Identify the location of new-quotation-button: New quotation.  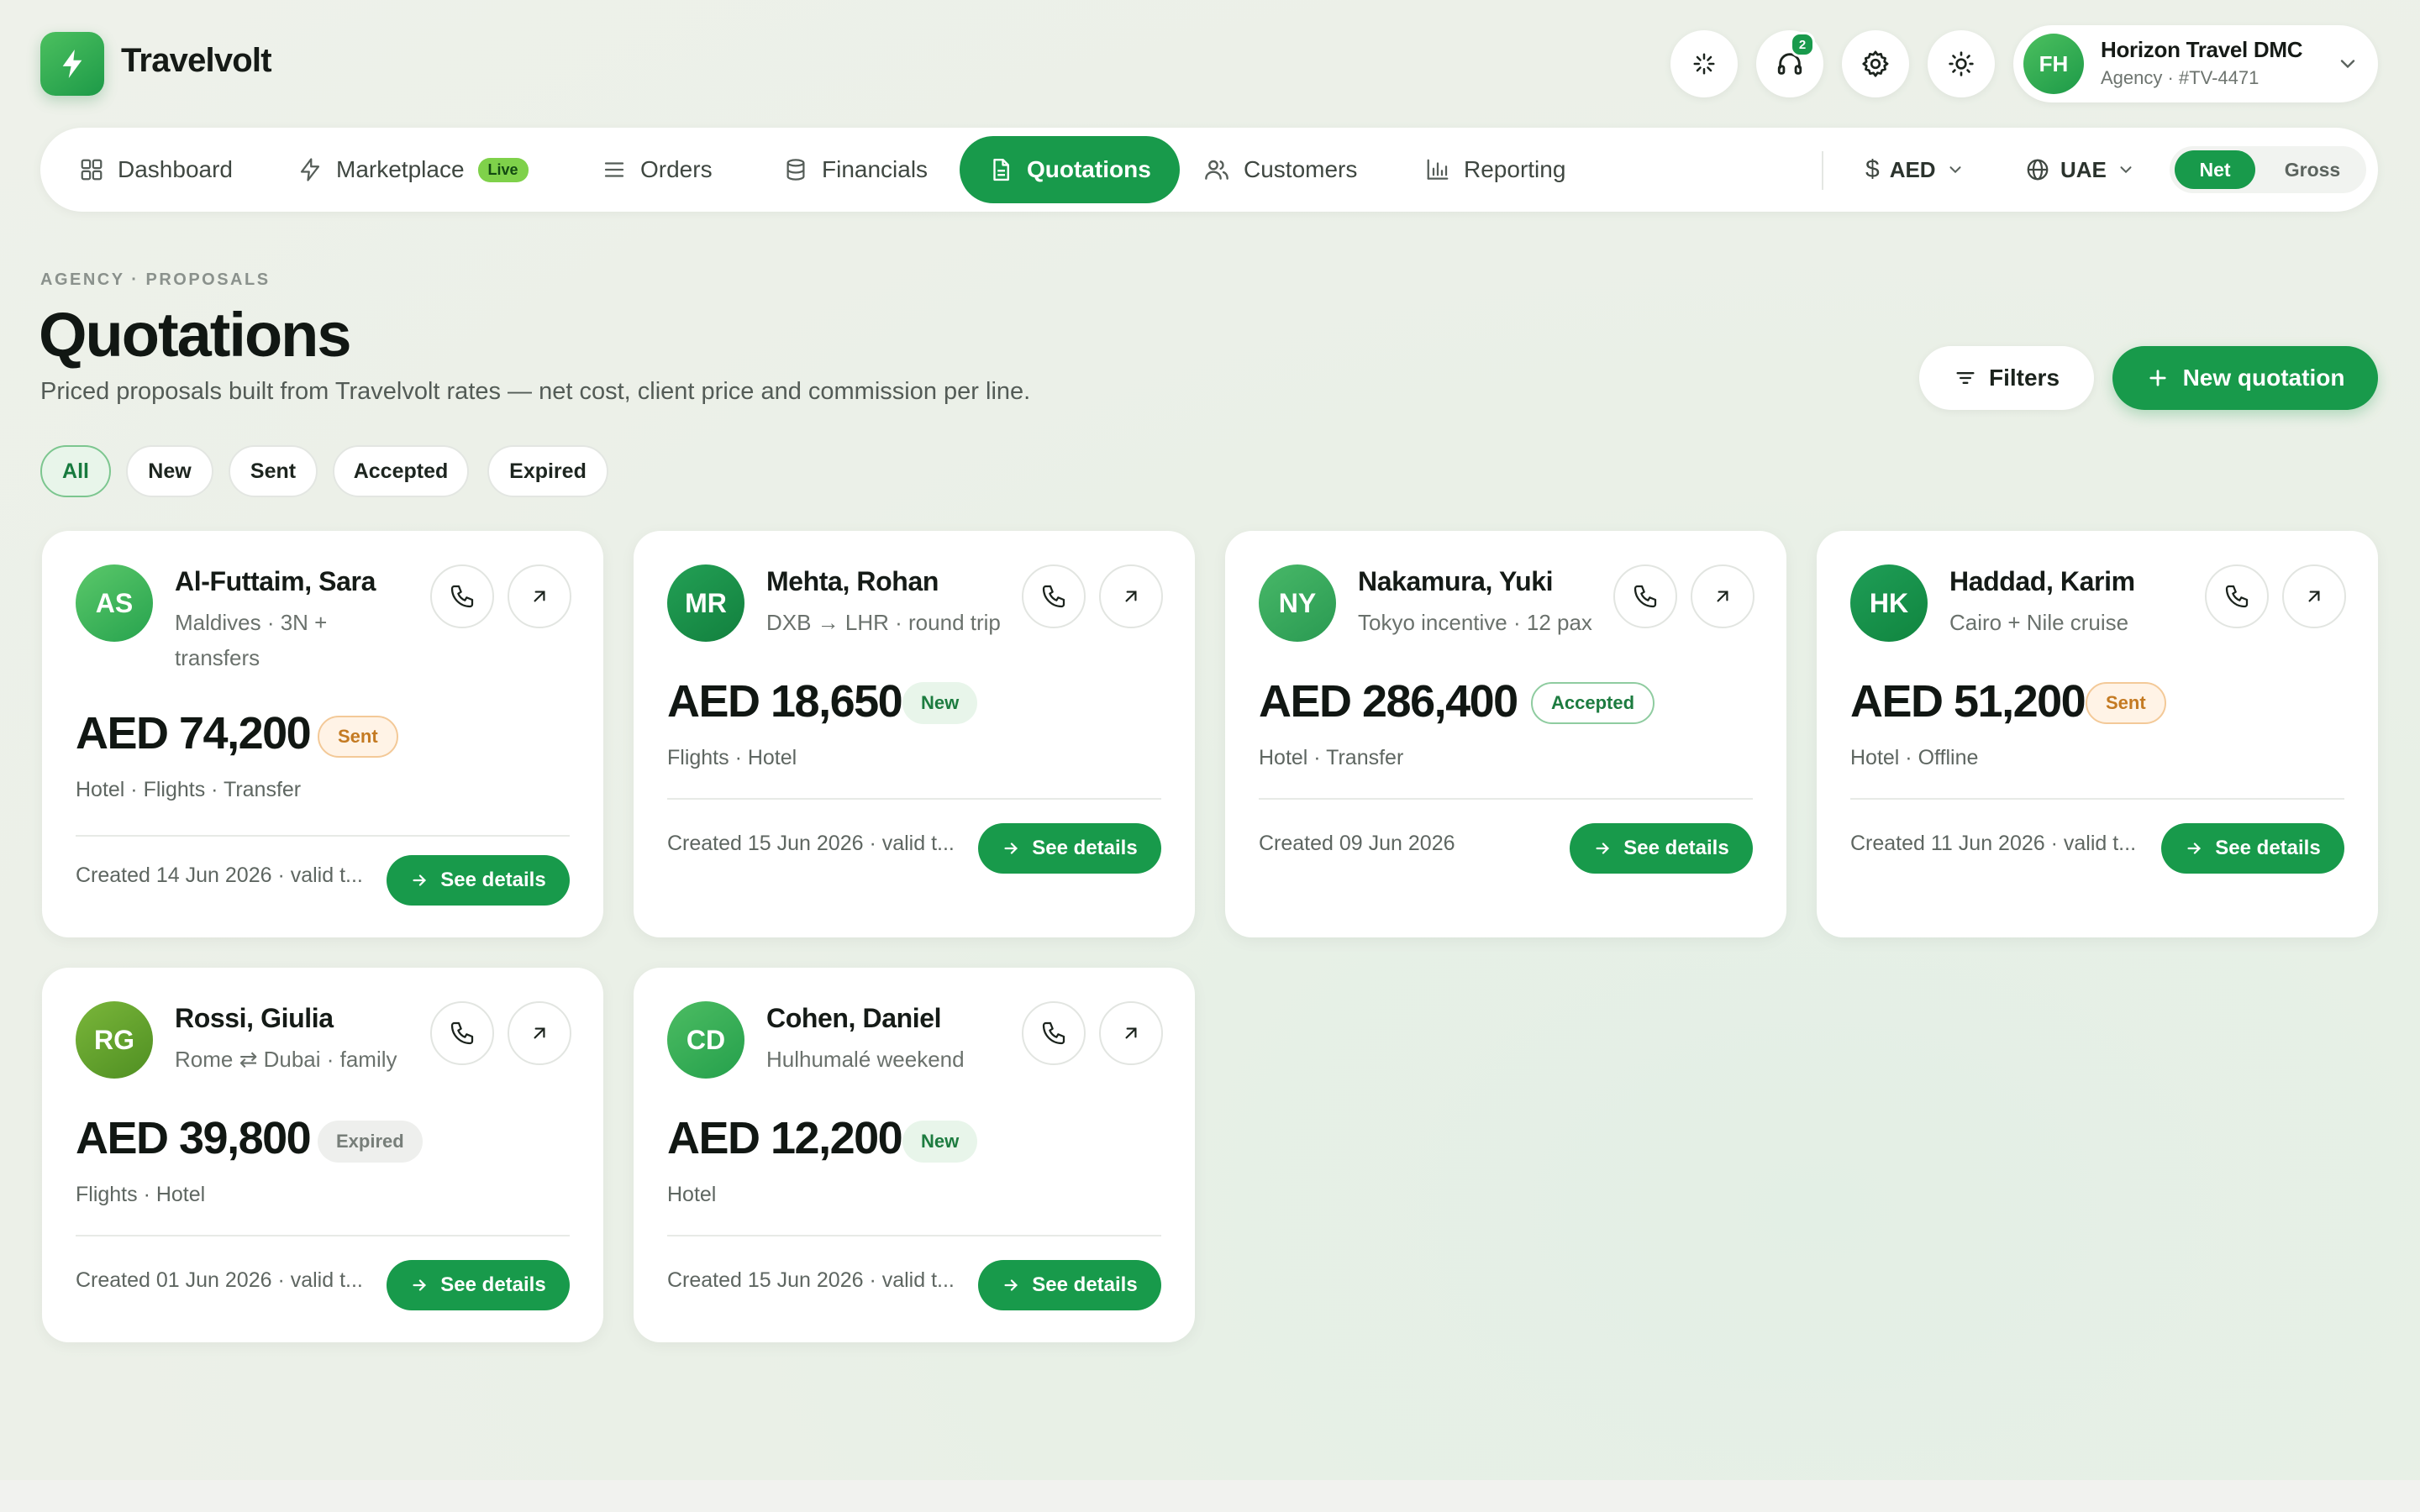
(2245, 378).